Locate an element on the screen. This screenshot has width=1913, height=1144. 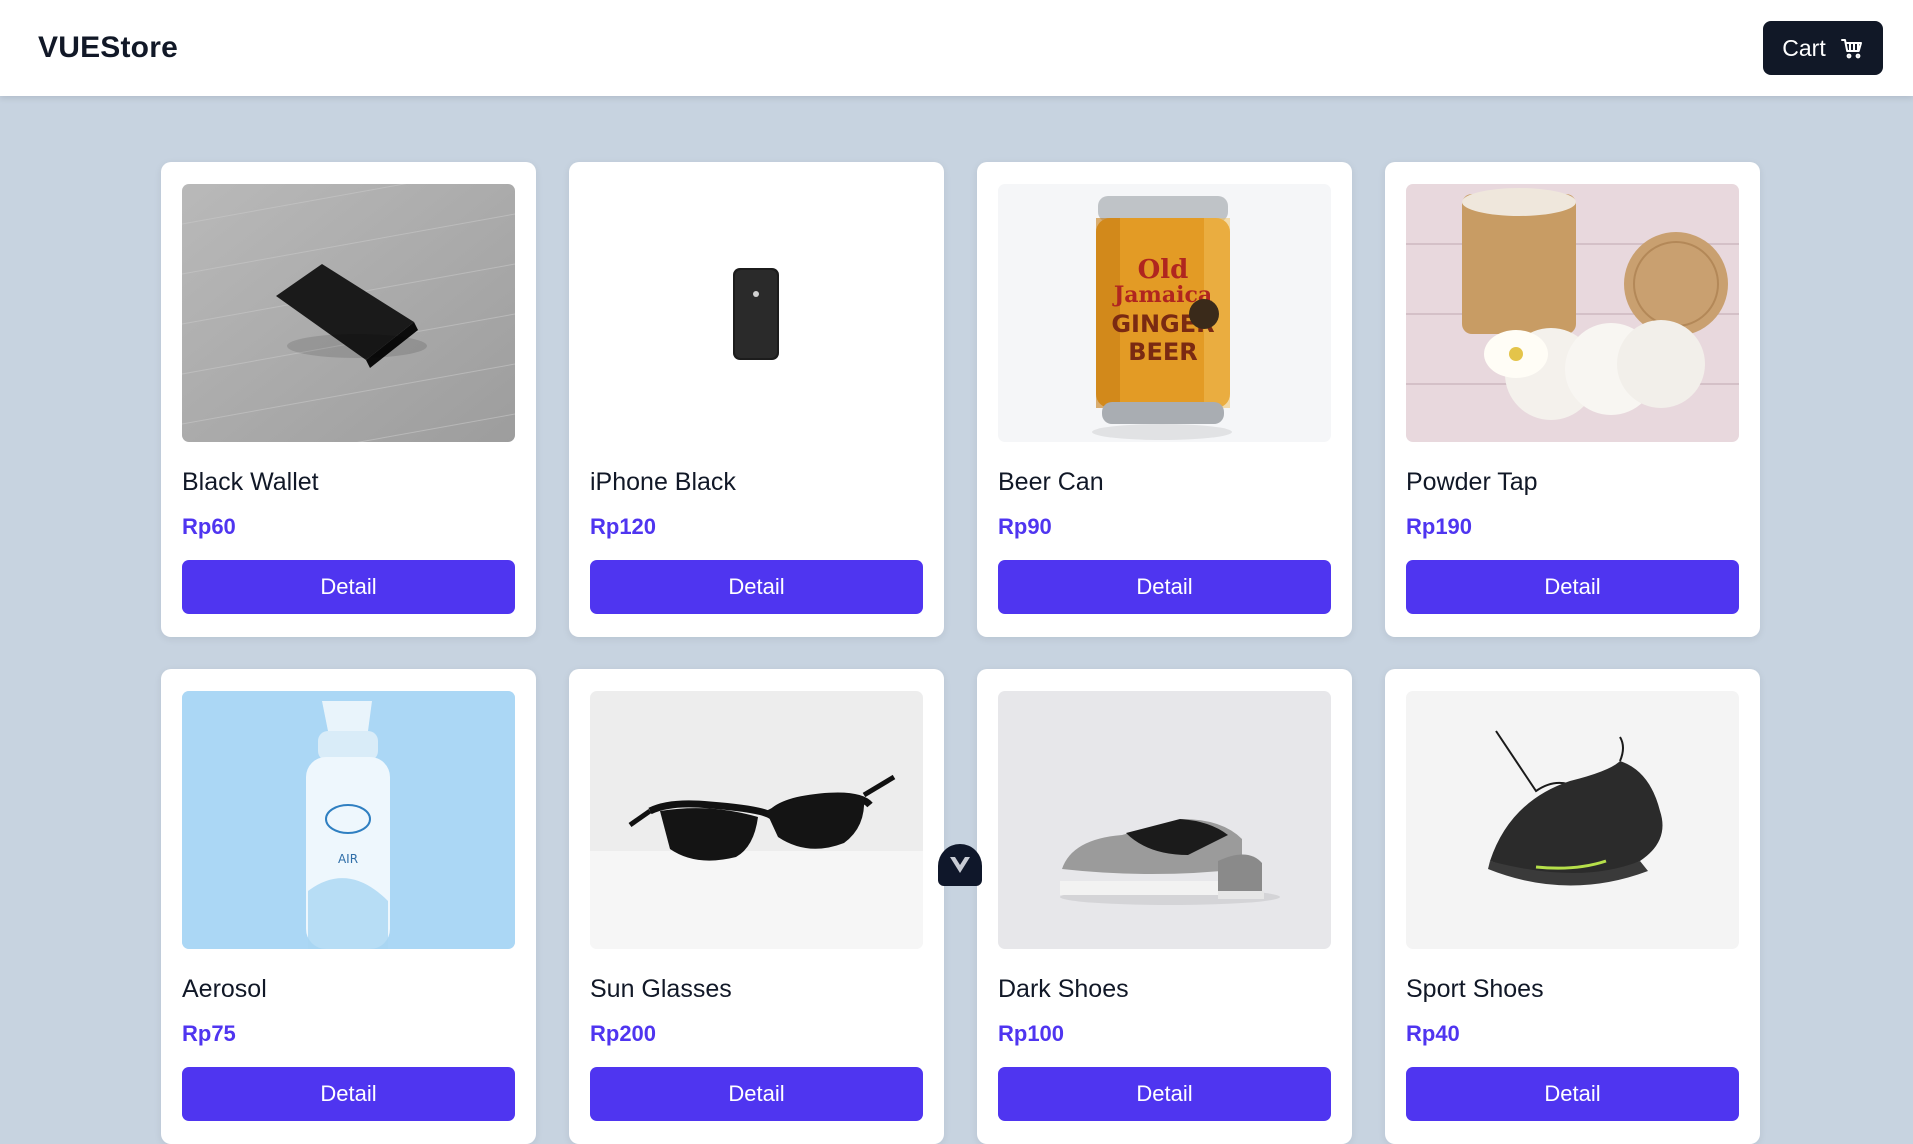
product-name: Sun Glasses is located at coordinates (661, 989).